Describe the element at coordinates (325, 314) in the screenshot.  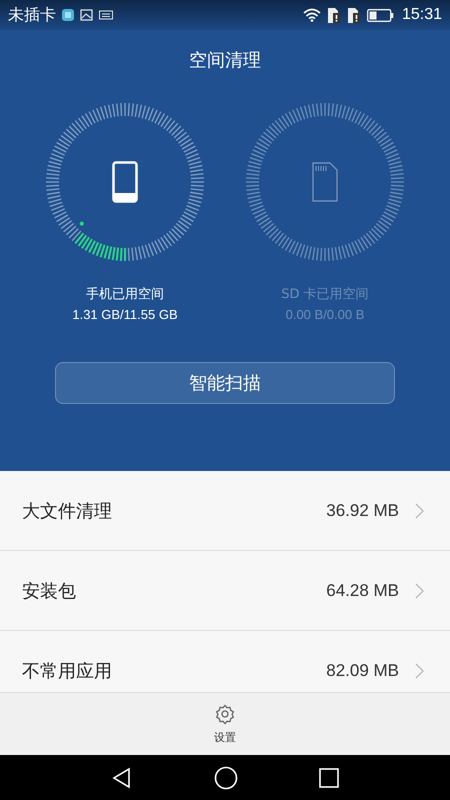
I see `storage-usage: 0.00 B/0.00 B` at that location.